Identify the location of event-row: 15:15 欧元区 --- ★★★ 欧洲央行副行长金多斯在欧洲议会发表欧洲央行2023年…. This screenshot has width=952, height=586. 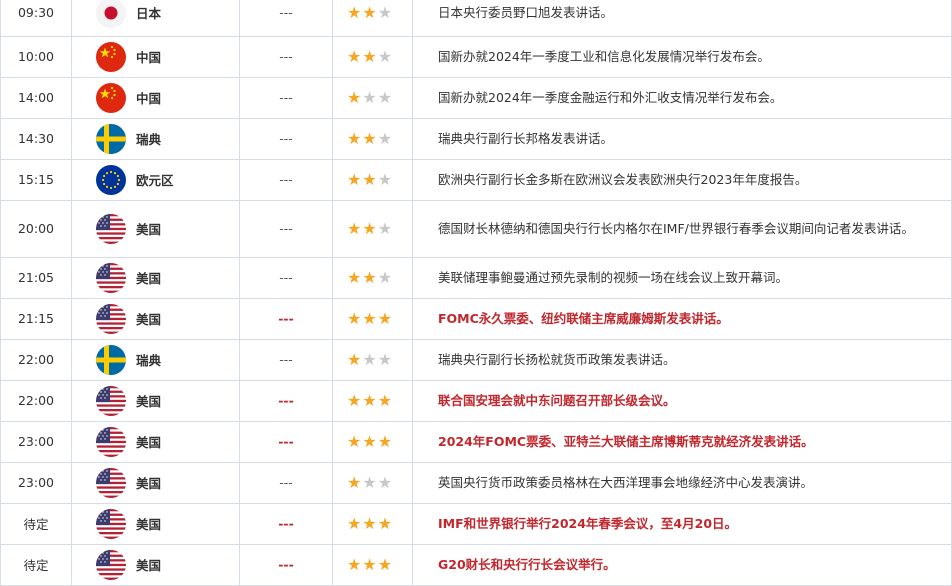
(476, 180).